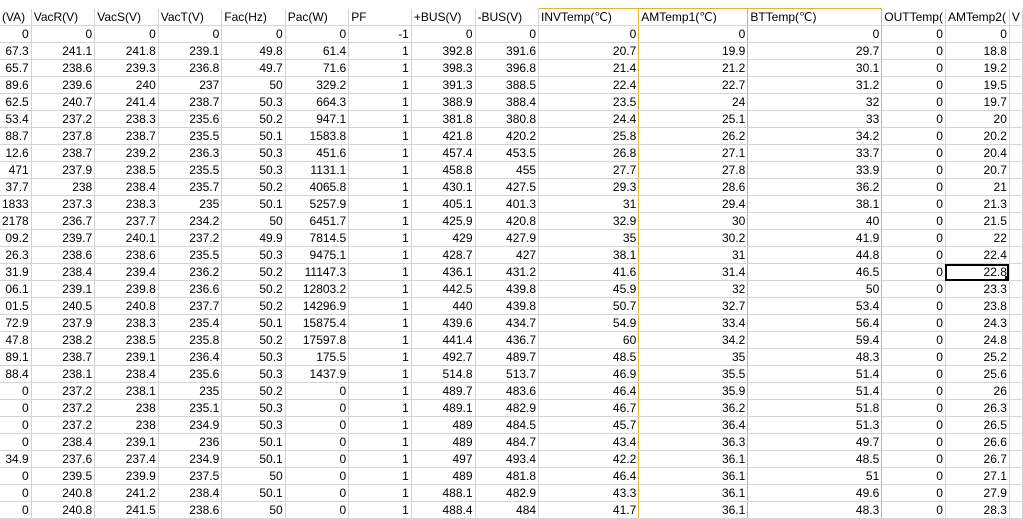 The width and height of the screenshot is (1023, 519). I want to click on col-invtemp-cell: 54.9, so click(589, 323).